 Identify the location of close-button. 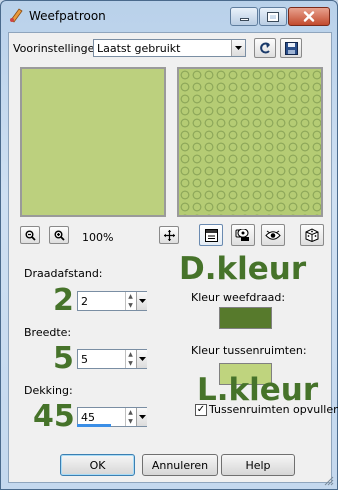
(309, 16).